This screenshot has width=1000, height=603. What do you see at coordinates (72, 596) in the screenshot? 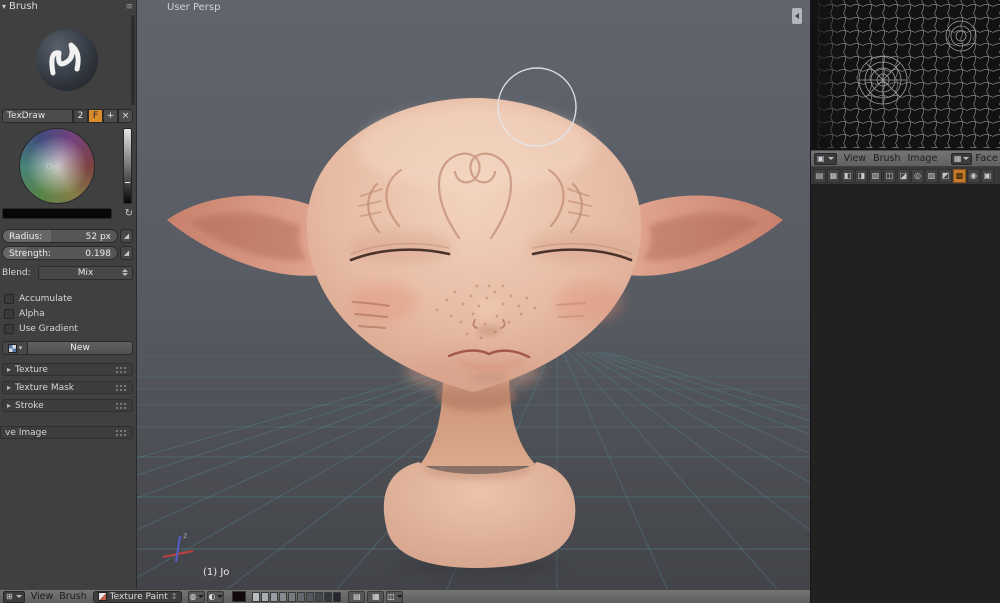
I see `menu-brush: Brush` at bounding box center [72, 596].